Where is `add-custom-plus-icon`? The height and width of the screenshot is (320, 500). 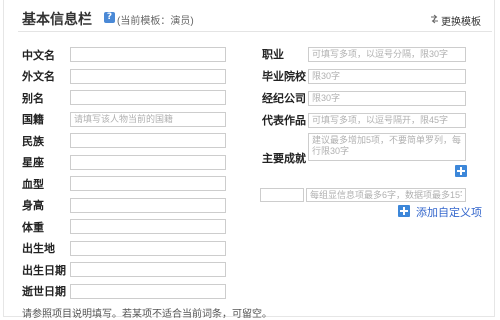 add-custom-plus-icon is located at coordinates (404, 211).